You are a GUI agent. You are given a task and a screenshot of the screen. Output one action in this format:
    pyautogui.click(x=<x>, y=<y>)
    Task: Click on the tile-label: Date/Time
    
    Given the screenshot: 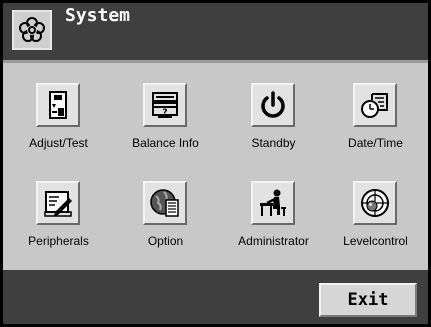 What is the action you would take?
    pyautogui.click(x=375, y=143)
    